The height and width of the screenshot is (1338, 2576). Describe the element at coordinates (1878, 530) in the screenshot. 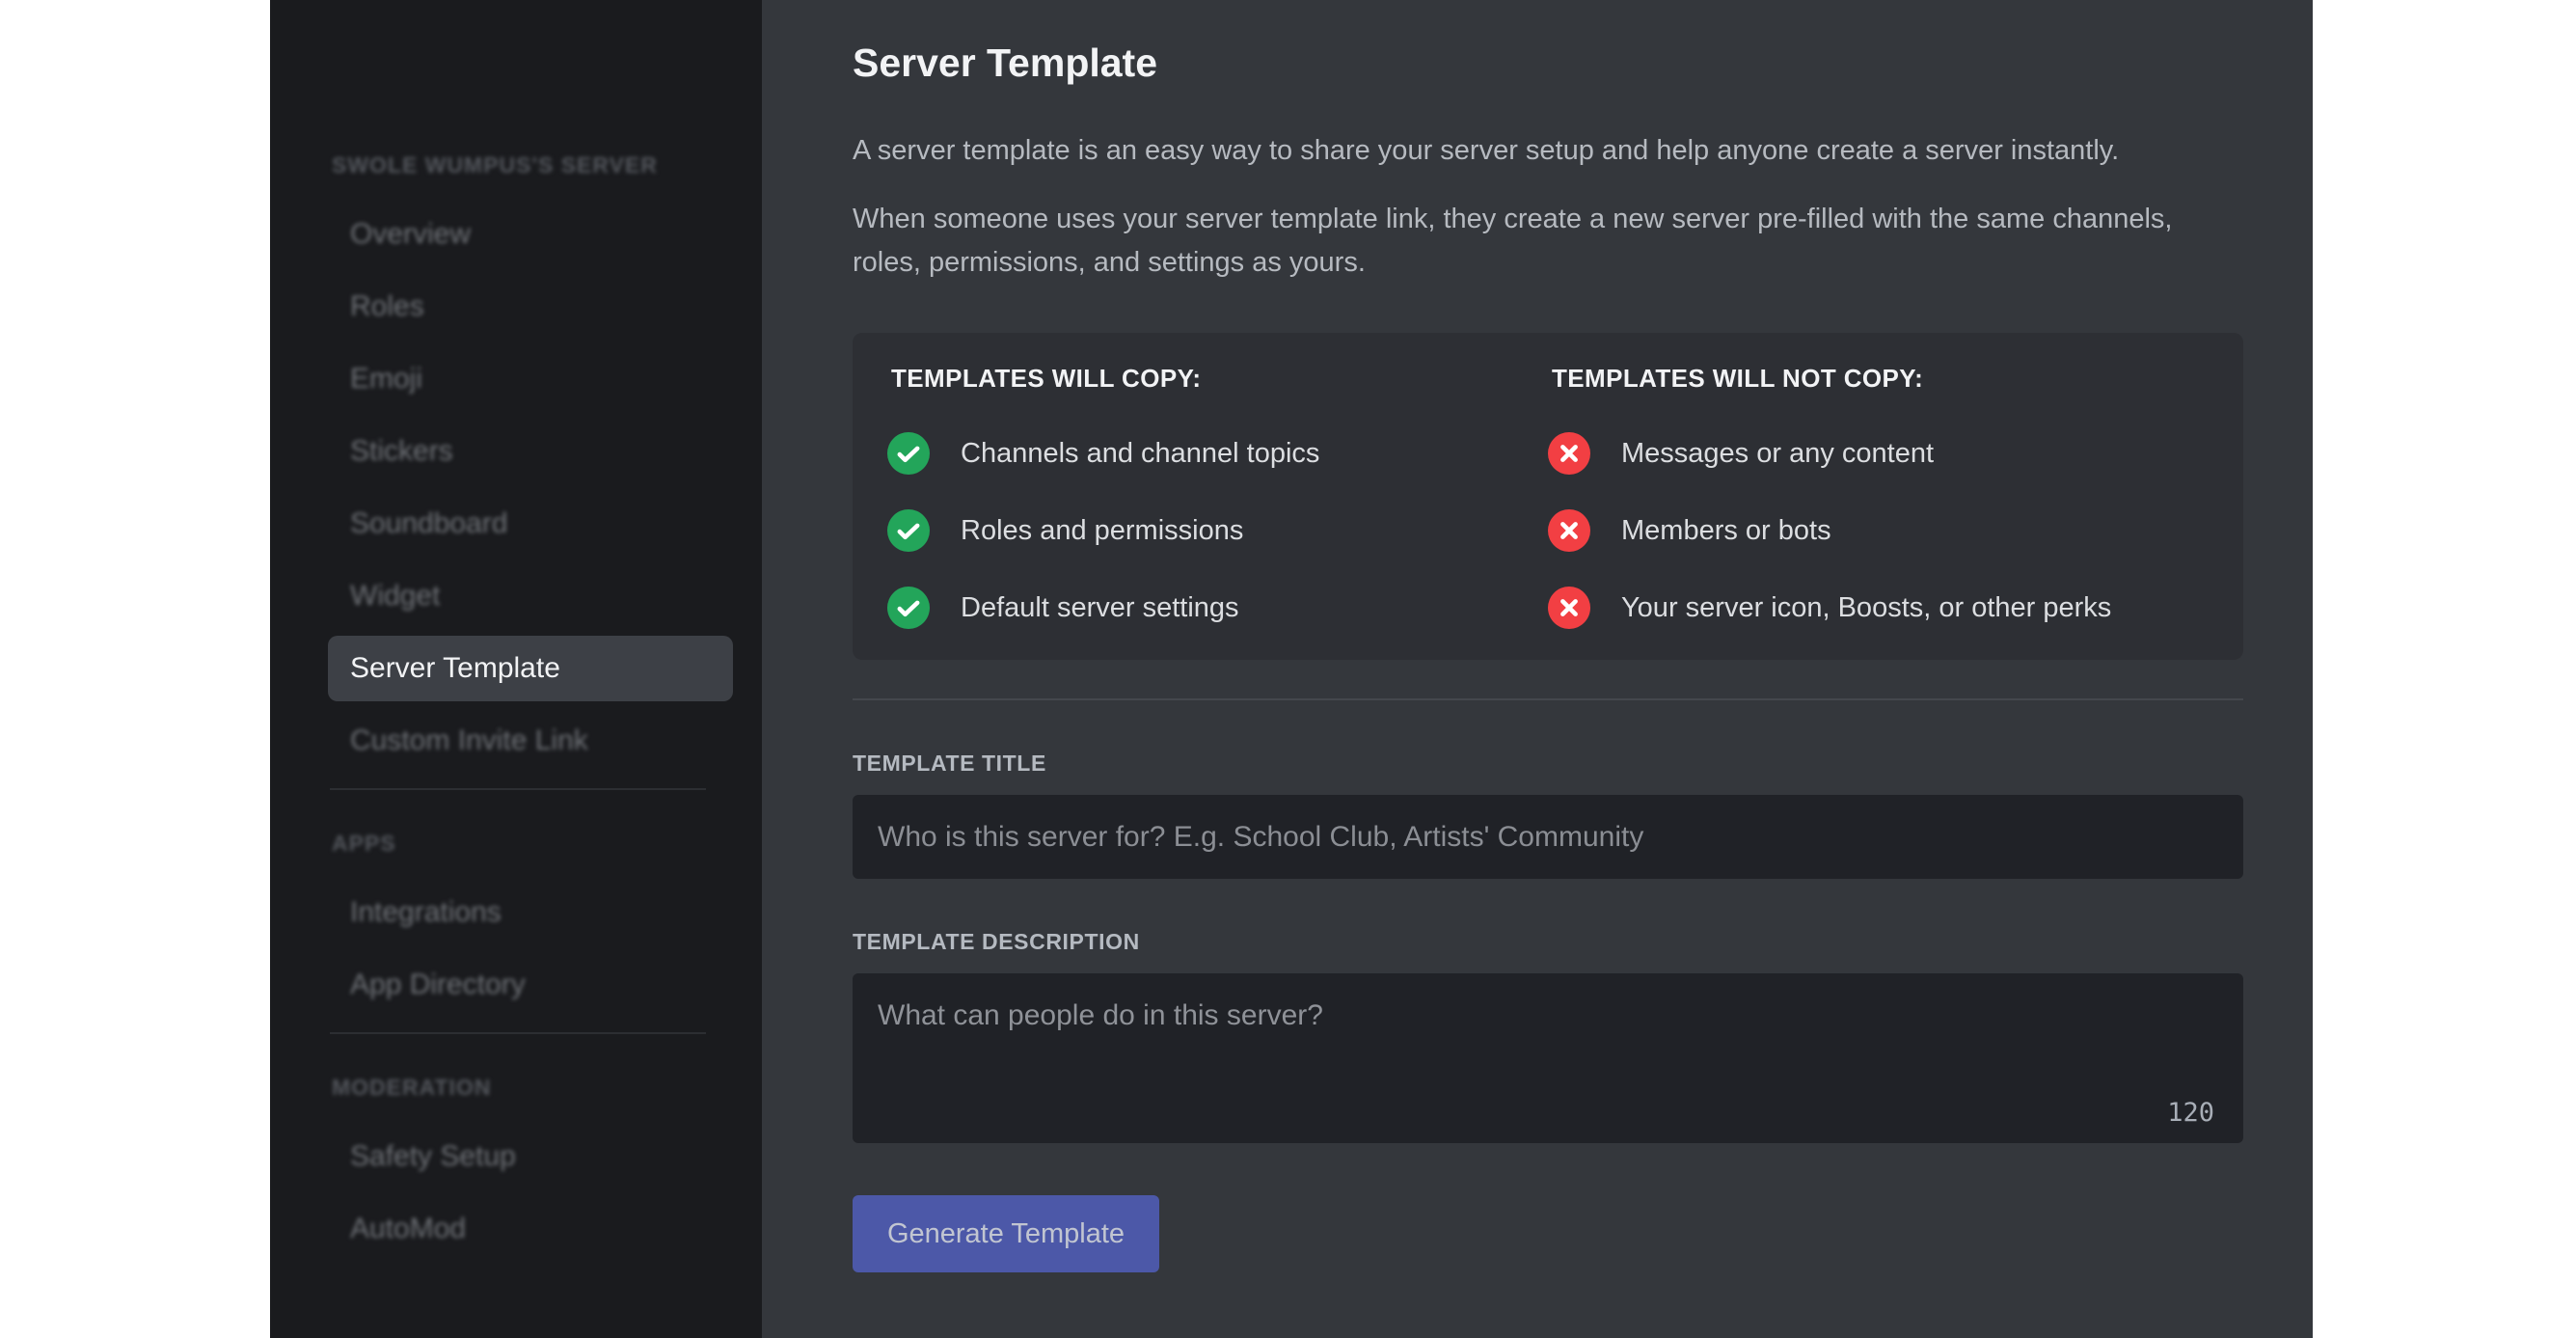

I see `will-not-copy-row: Members or bots` at that location.